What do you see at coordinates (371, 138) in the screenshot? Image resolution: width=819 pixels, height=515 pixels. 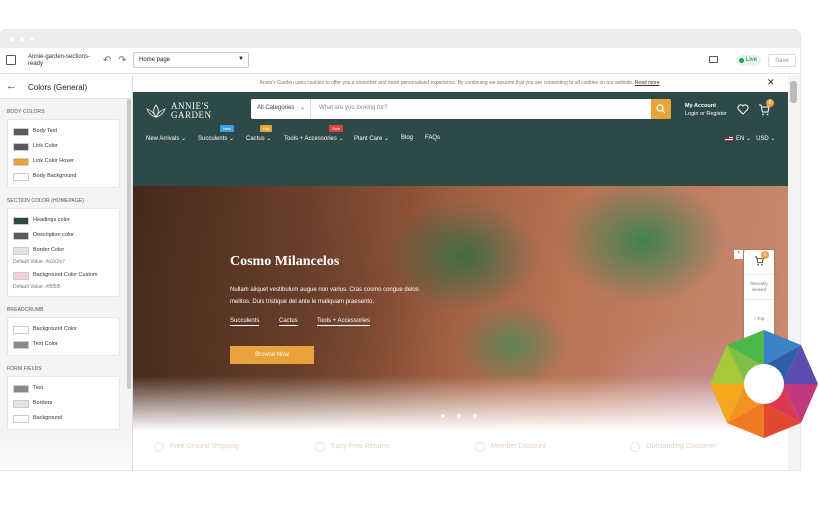 I see `nav-item-plant-care: Plant Care ⌄` at bounding box center [371, 138].